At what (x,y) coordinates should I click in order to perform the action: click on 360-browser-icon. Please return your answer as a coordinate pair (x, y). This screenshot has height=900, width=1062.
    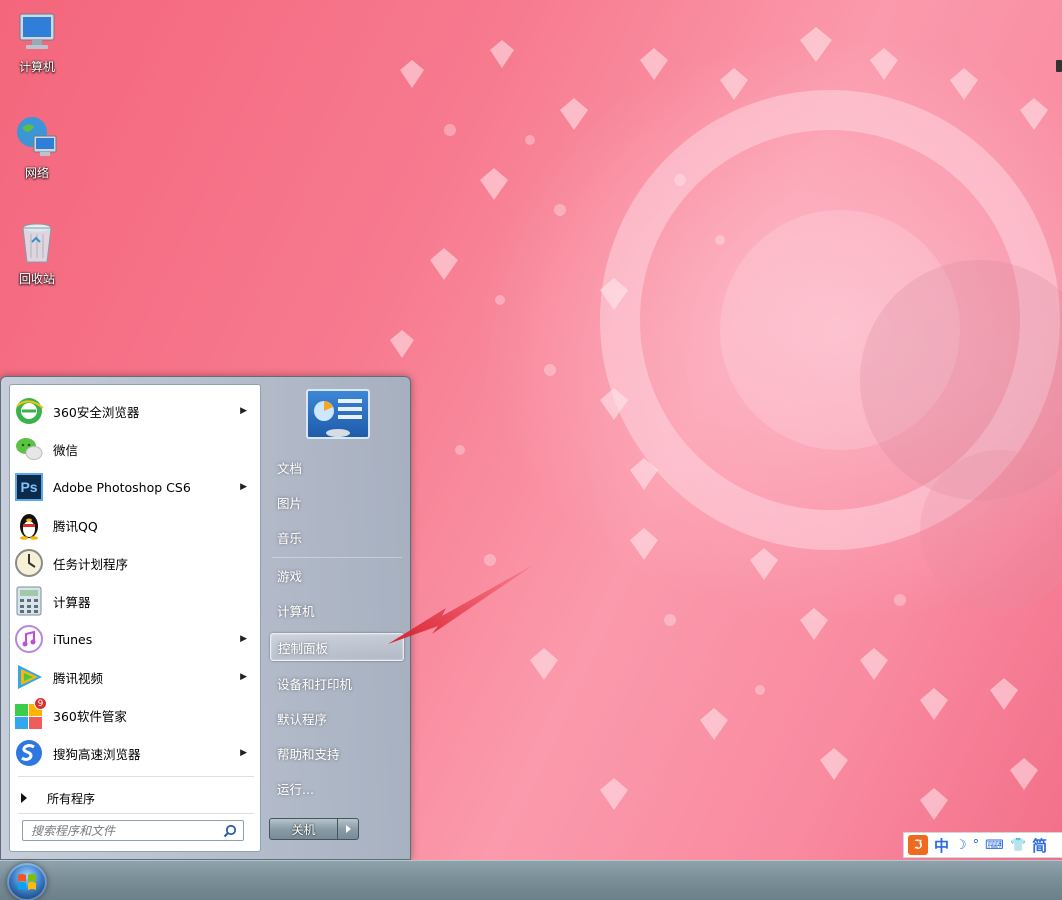
    Looking at the image, I should click on (29, 411).